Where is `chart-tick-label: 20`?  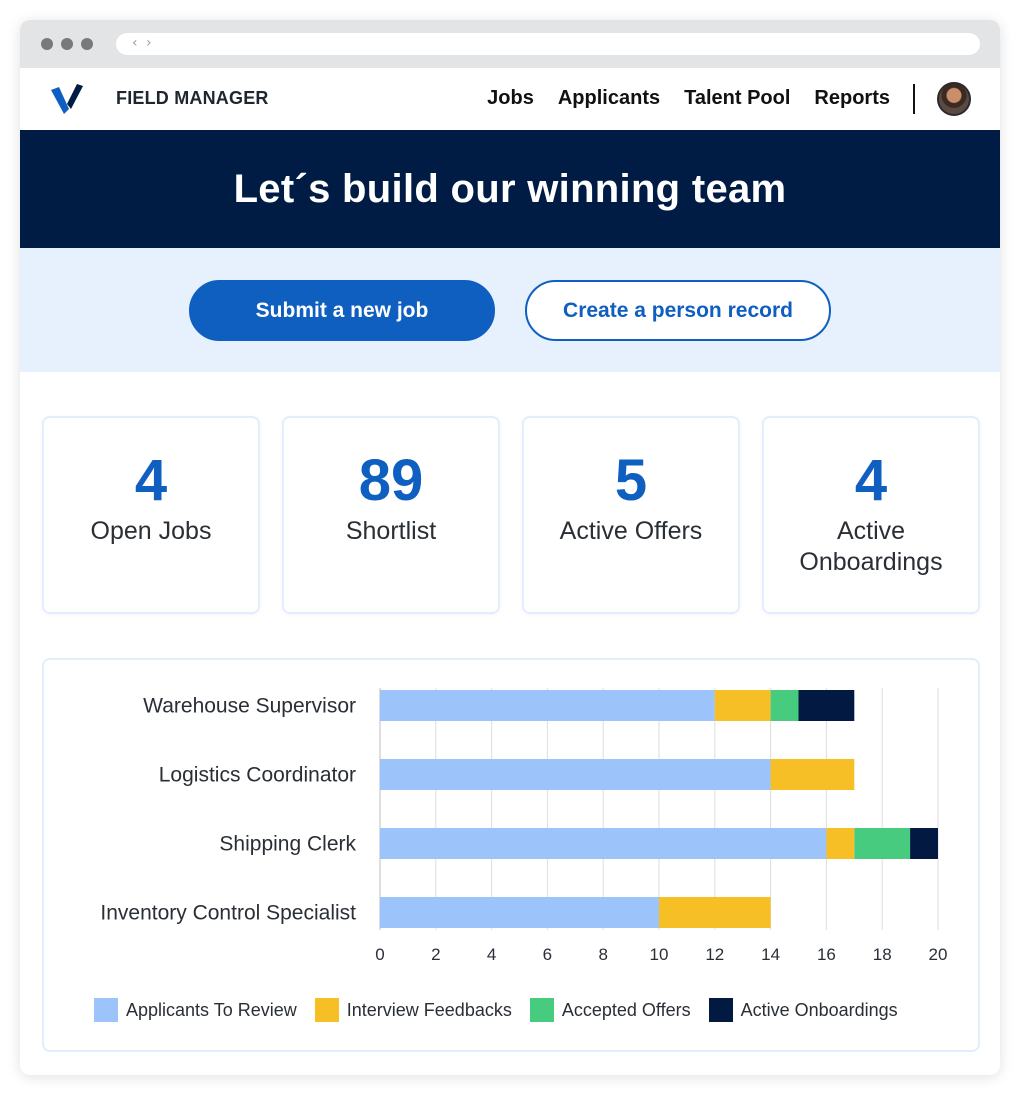
chart-tick-label: 20 is located at coordinates (938, 954).